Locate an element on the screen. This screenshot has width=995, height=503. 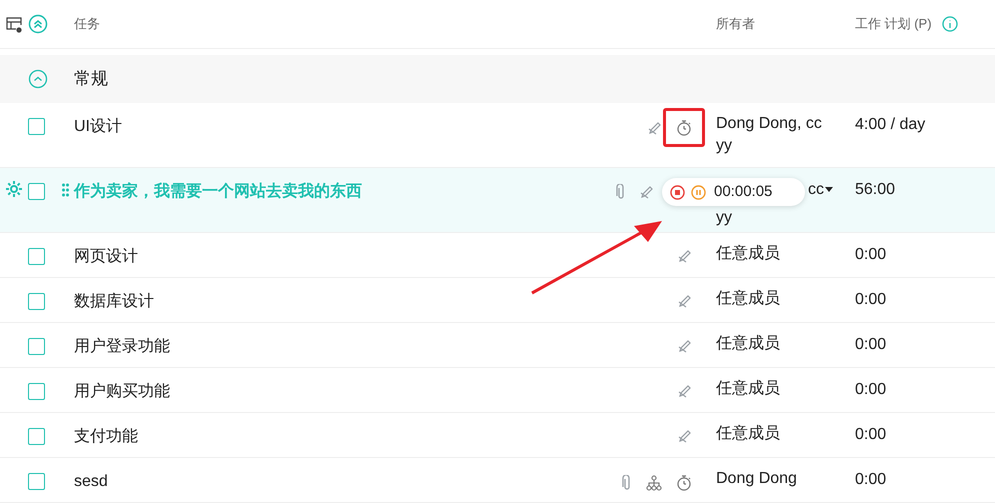
task-name: 网页设计 is located at coordinates (376, 257).